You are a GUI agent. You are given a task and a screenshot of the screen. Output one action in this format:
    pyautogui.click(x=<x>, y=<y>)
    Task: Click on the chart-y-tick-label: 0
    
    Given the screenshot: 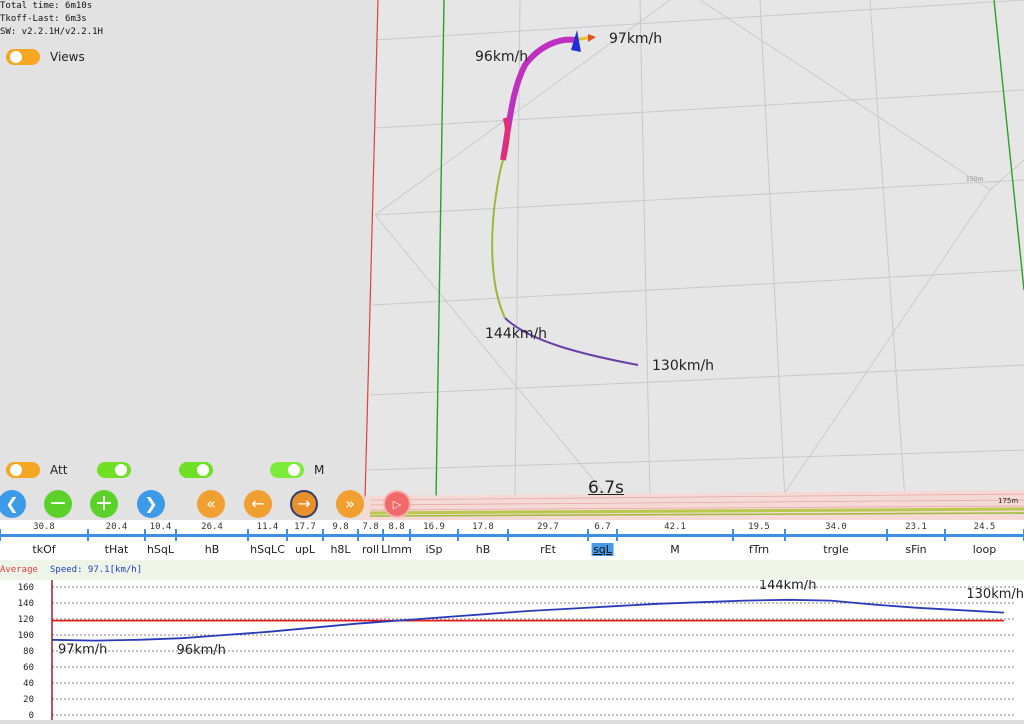 What is the action you would take?
    pyautogui.click(x=31, y=715)
    